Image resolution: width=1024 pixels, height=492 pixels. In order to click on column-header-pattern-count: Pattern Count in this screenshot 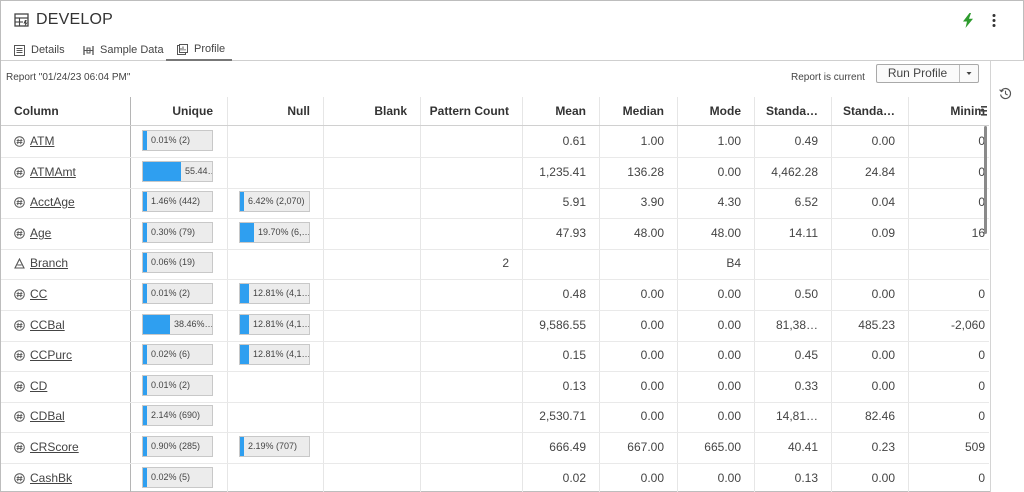, I will do `click(471, 111)`.